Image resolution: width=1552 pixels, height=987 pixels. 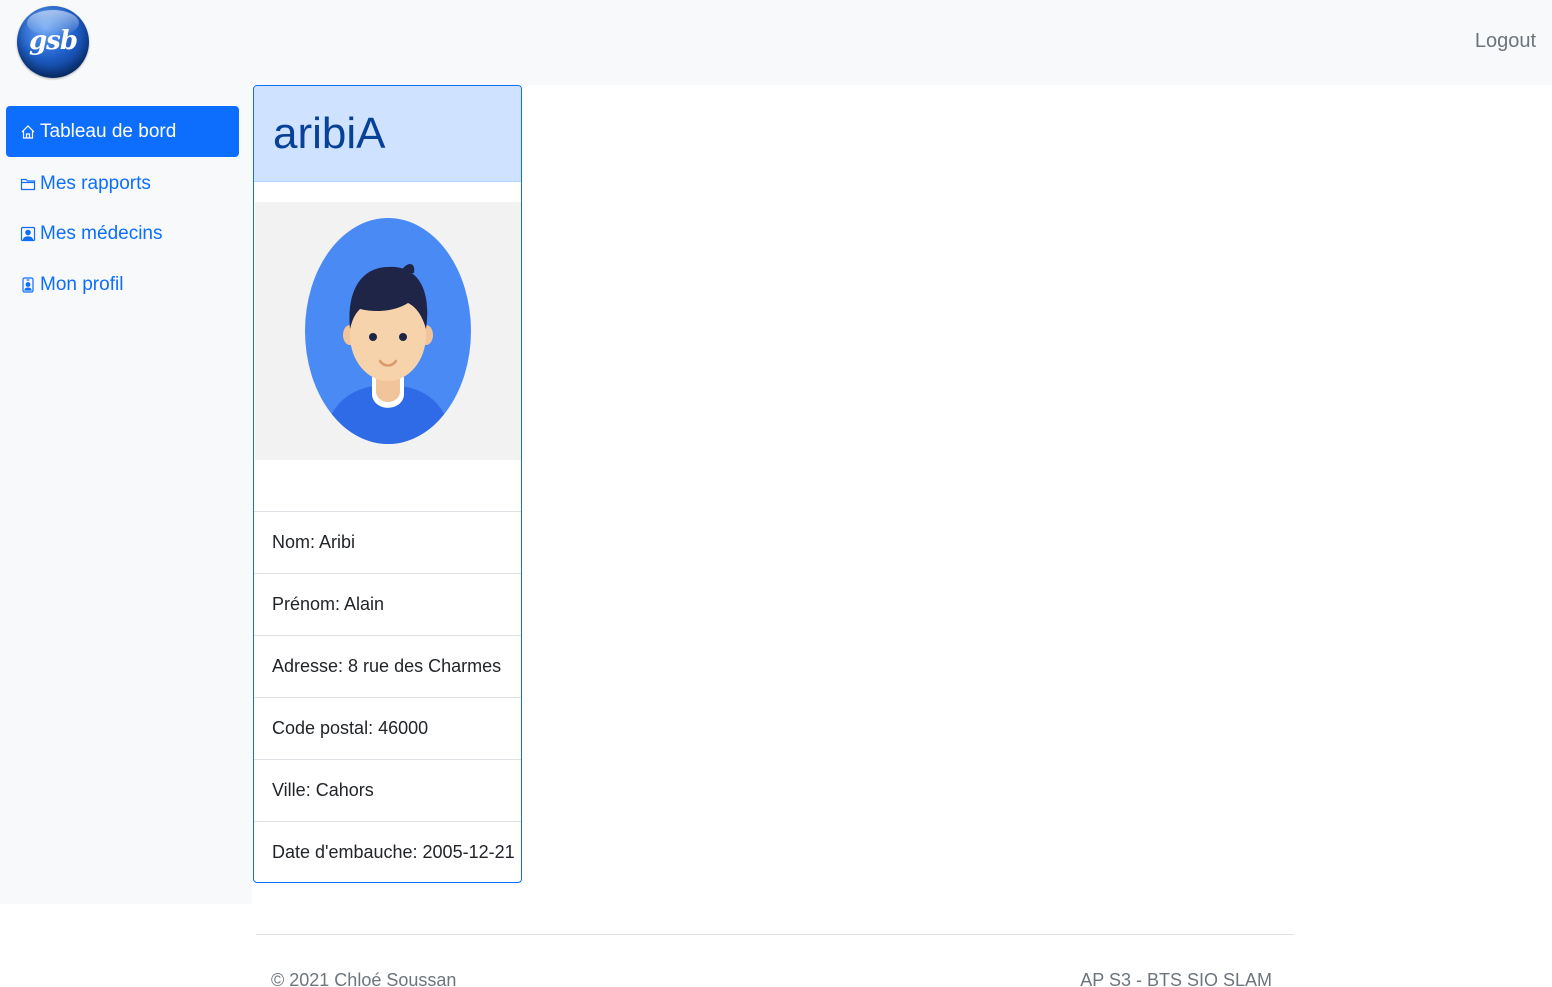 What do you see at coordinates (364, 978) in the screenshot?
I see `footer-copyright: © 2021 Chloé Soussan` at bounding box center [364, 978].